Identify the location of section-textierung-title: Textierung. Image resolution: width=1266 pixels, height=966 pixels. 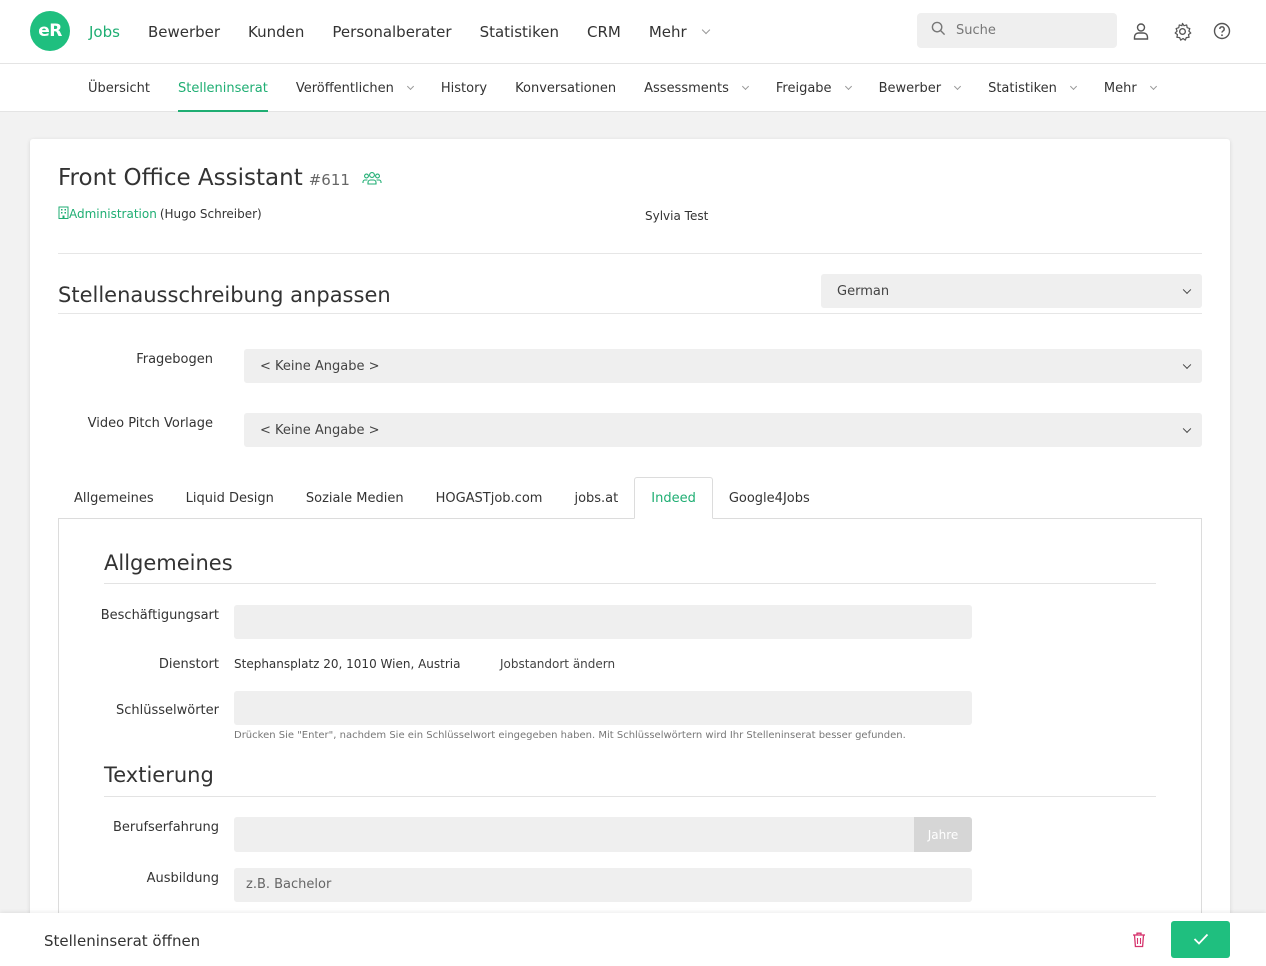
(159, 775).